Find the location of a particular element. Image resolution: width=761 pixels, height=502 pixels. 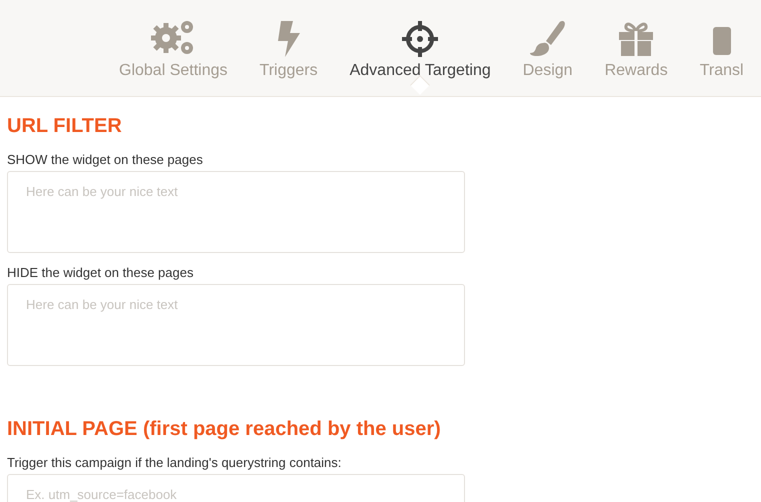

tab: Design is located at coordinates (547, 49).